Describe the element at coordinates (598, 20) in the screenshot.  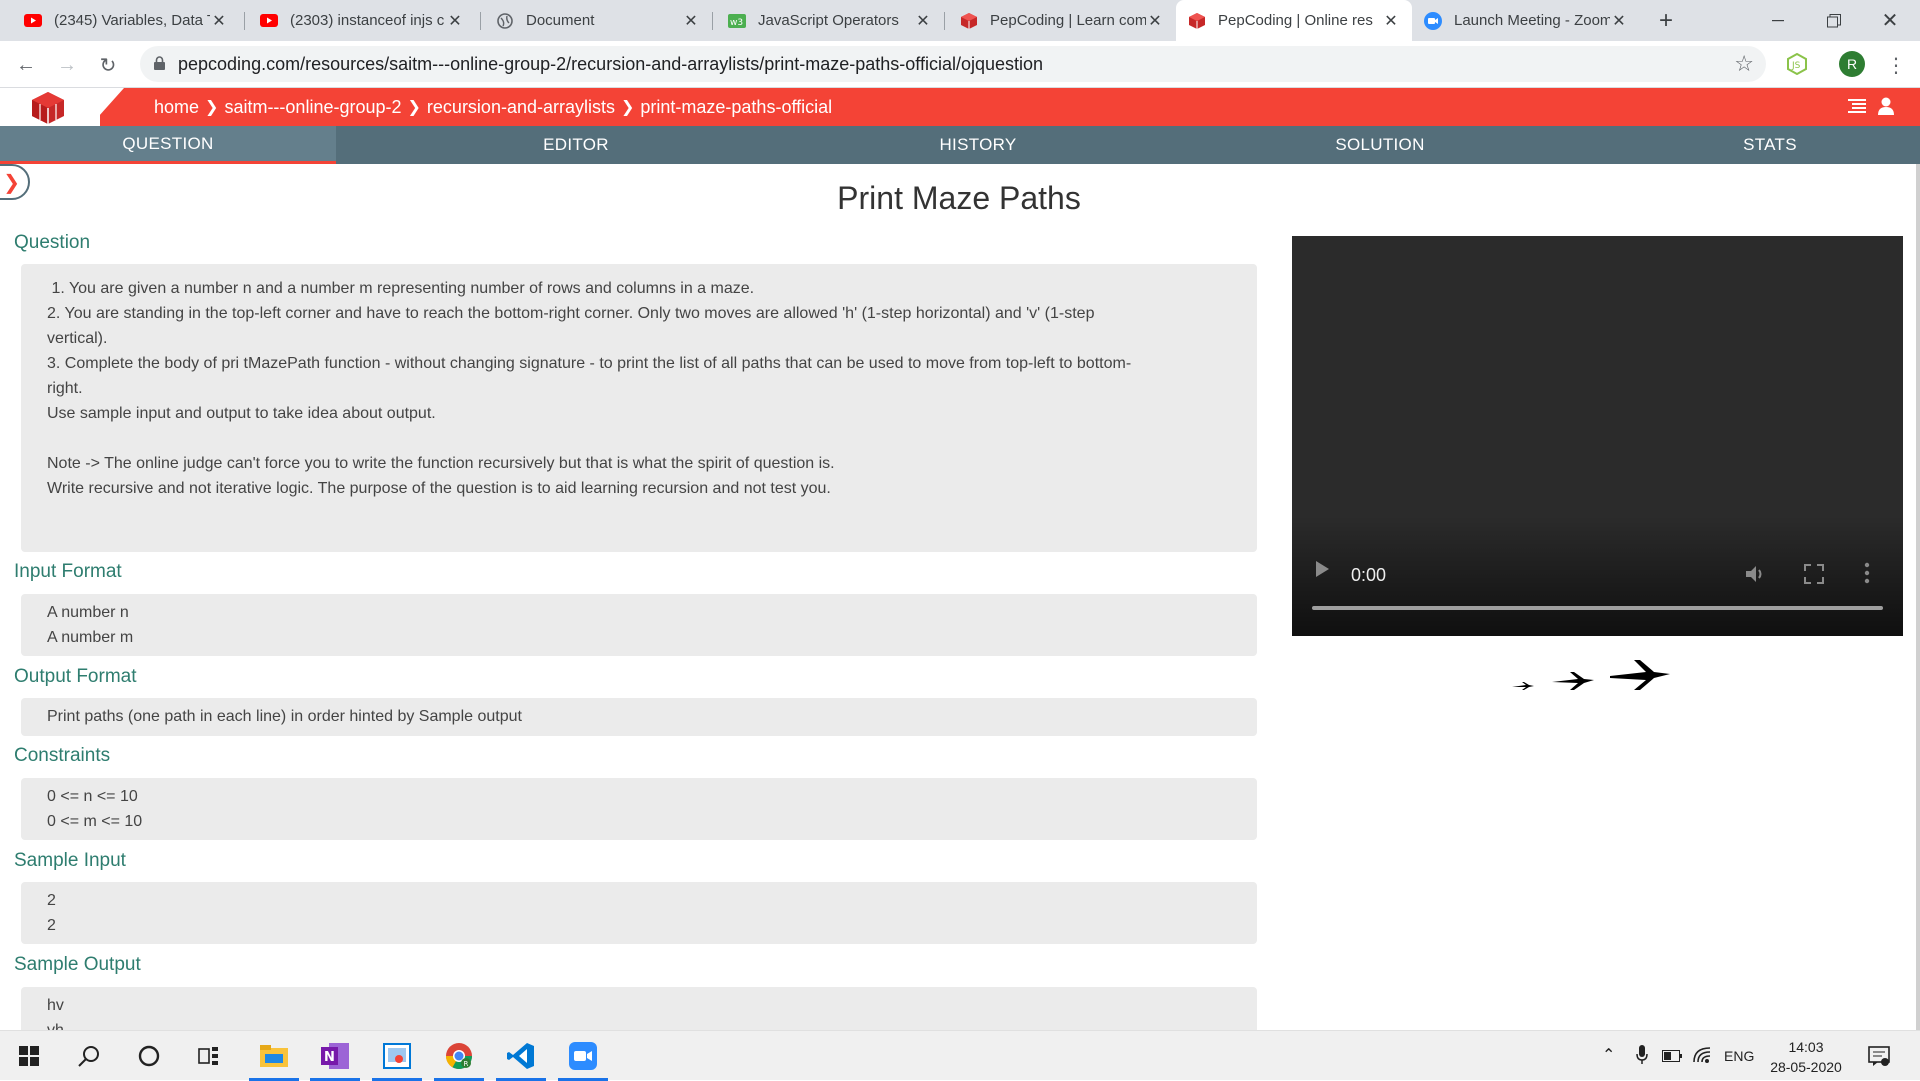
I see `browser-tab: Document ✕` at that location.